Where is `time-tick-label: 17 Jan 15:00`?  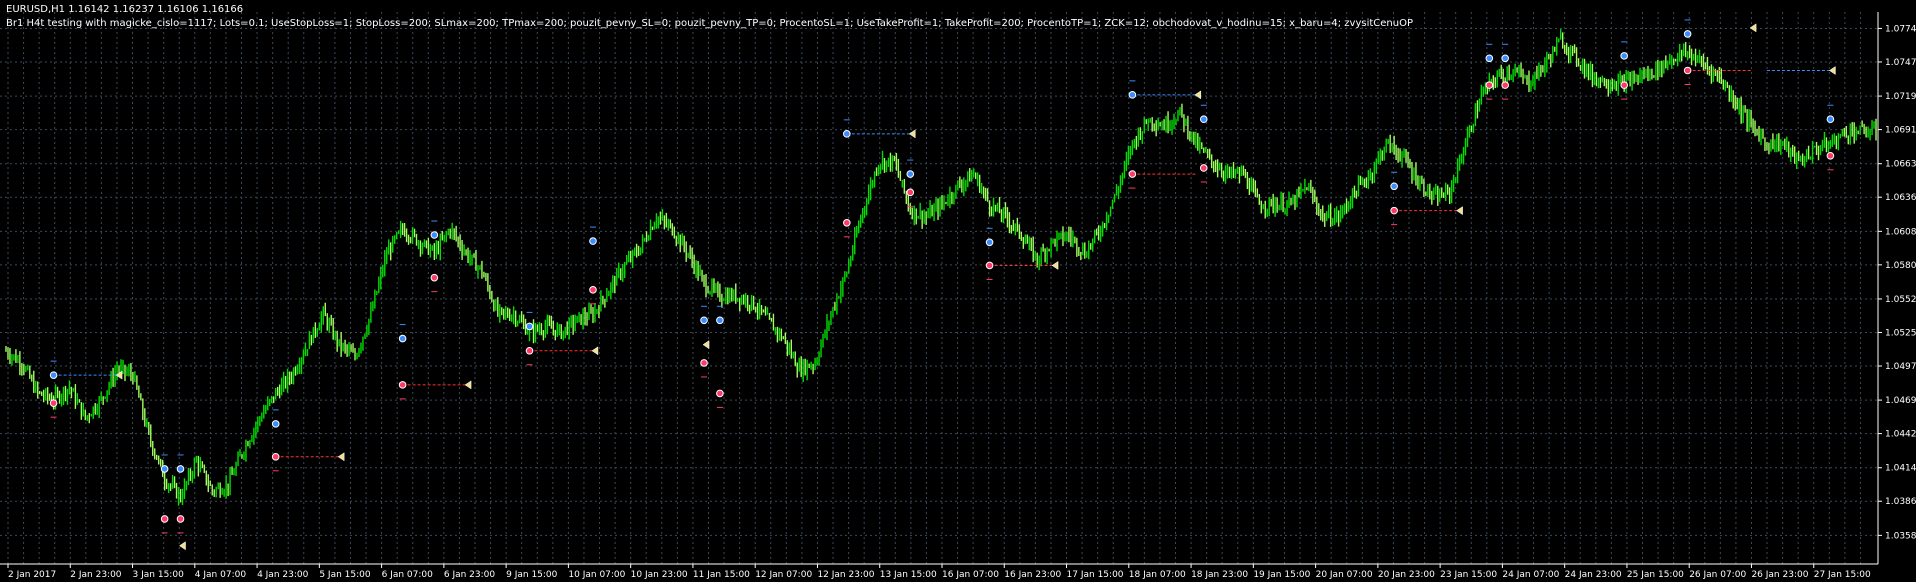
time-tick-label: 17 Jan 15:00 is located at coordinates (1095, 575).